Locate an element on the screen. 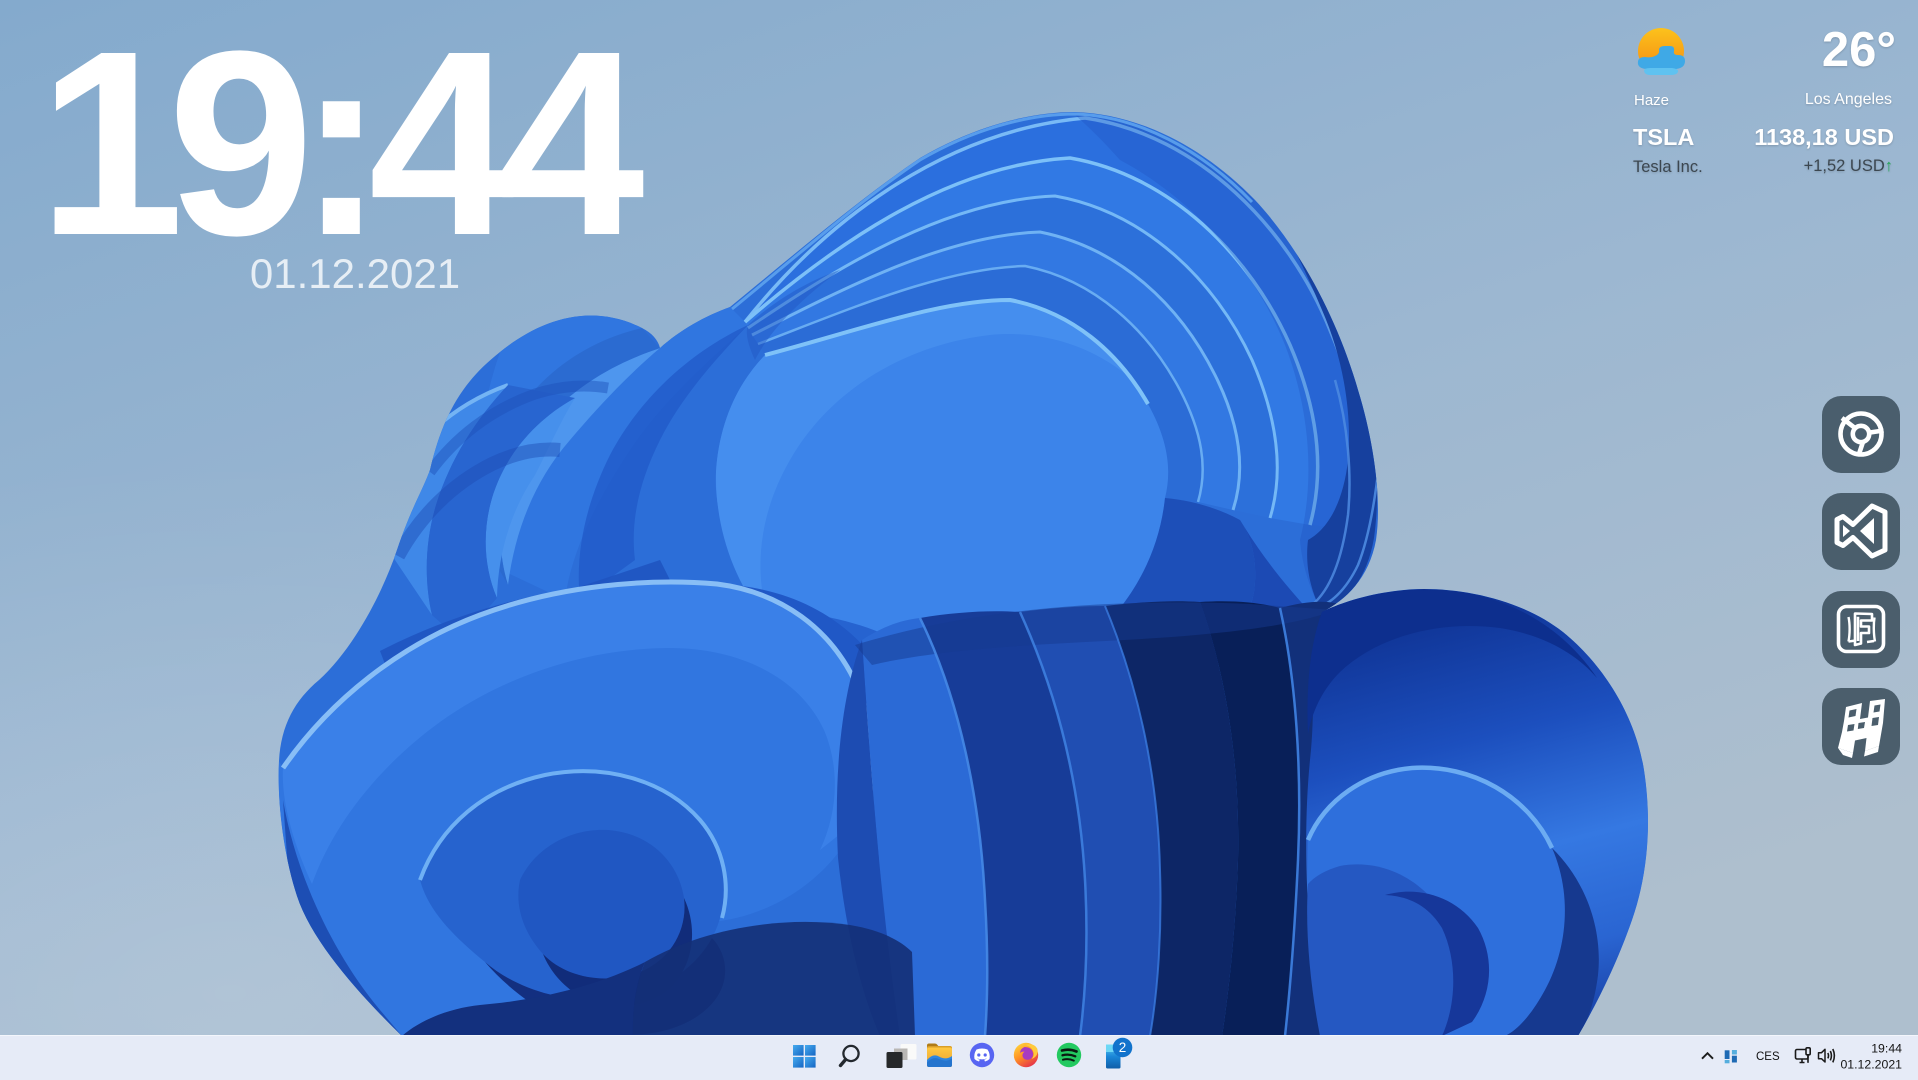 Image resolution: width=1918 pixels, height=1080 pixels. svg-text: 19:44 is located at coordinates (1886, 1049).